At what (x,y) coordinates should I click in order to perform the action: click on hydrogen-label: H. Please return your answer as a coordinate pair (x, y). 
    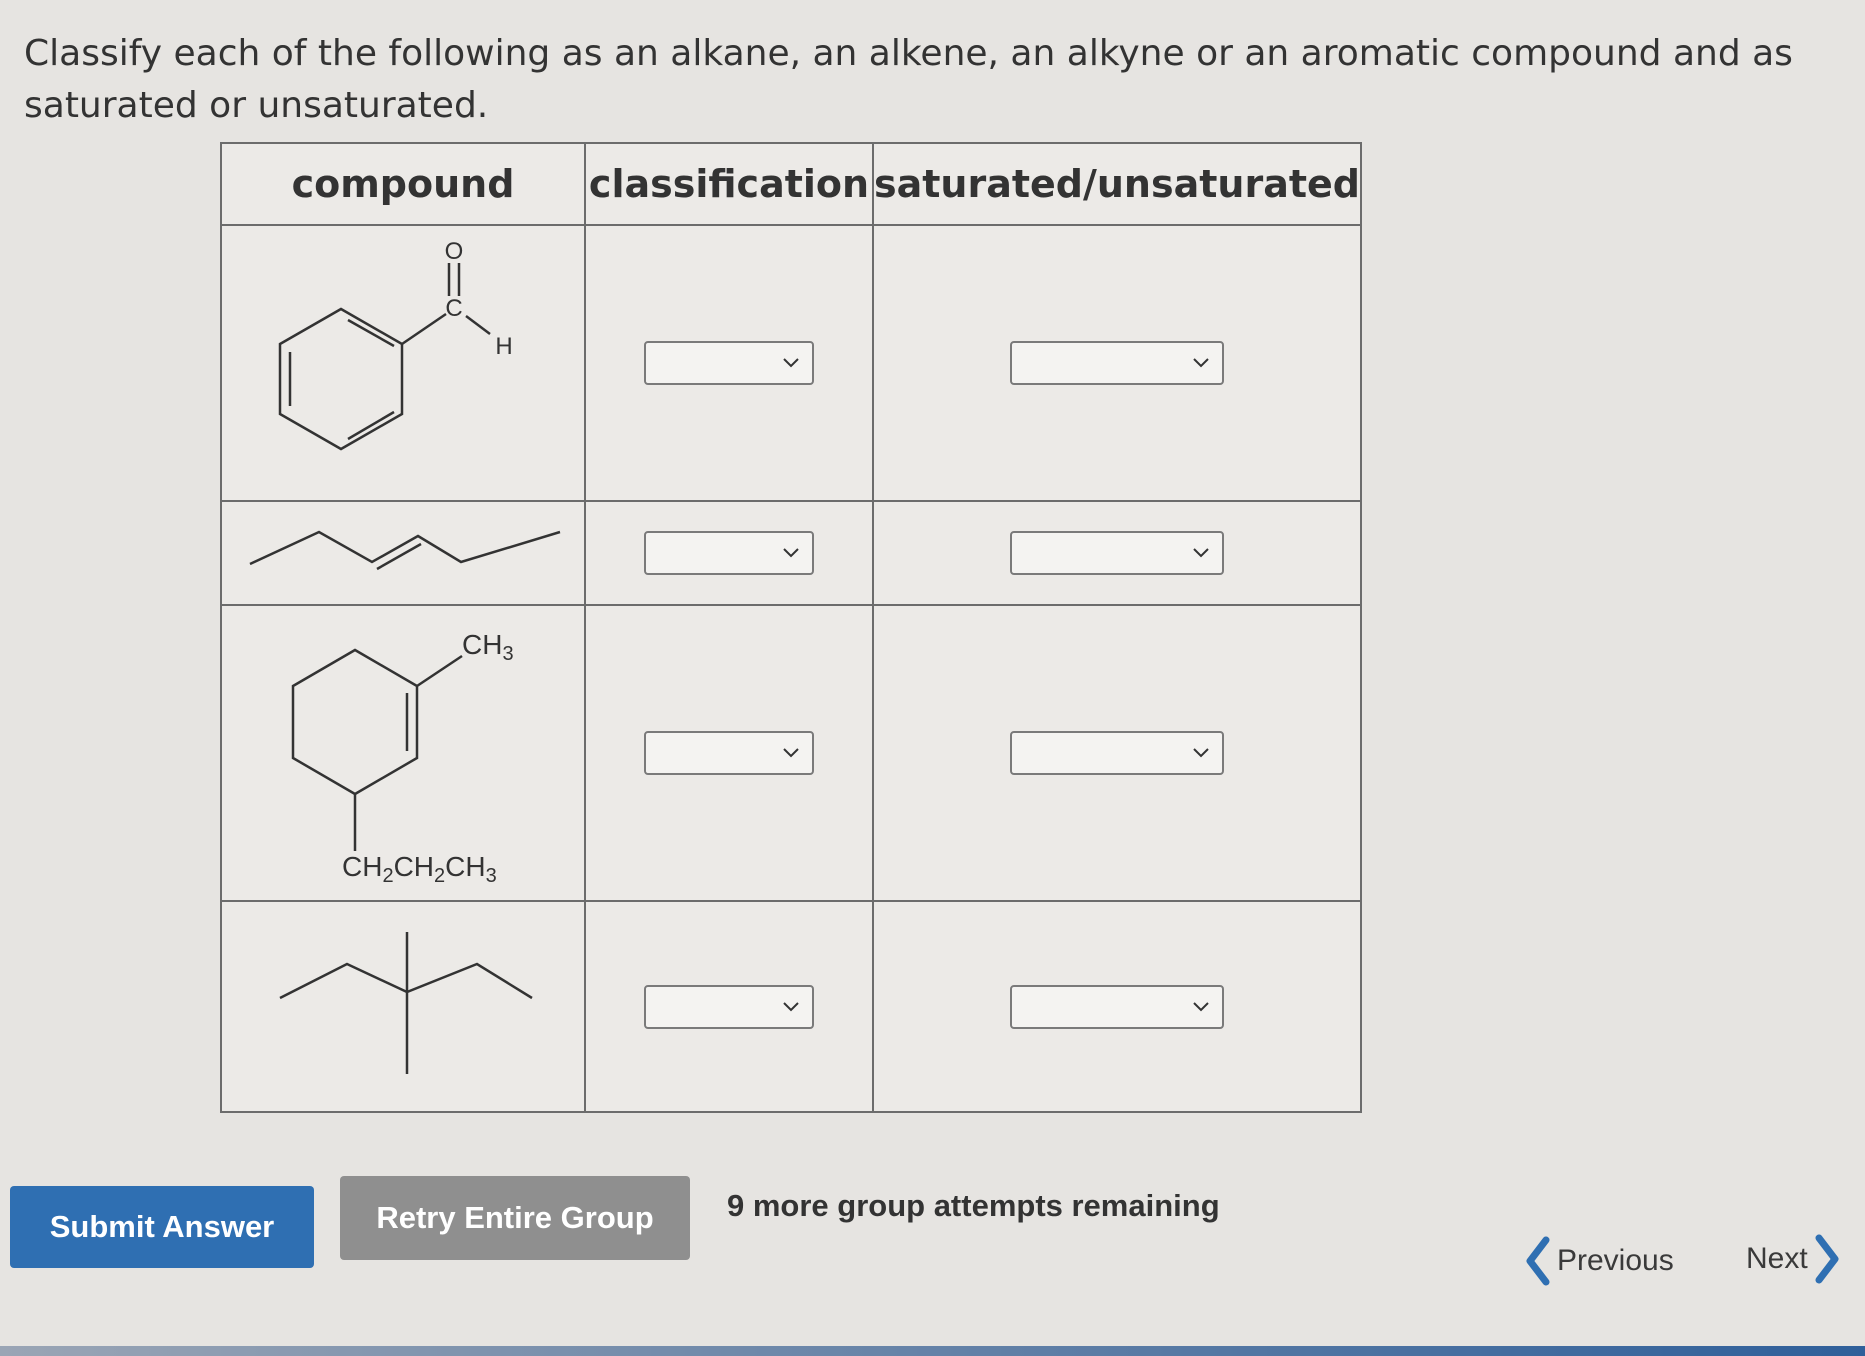
    Looking at the image, I should click on (503, 346).